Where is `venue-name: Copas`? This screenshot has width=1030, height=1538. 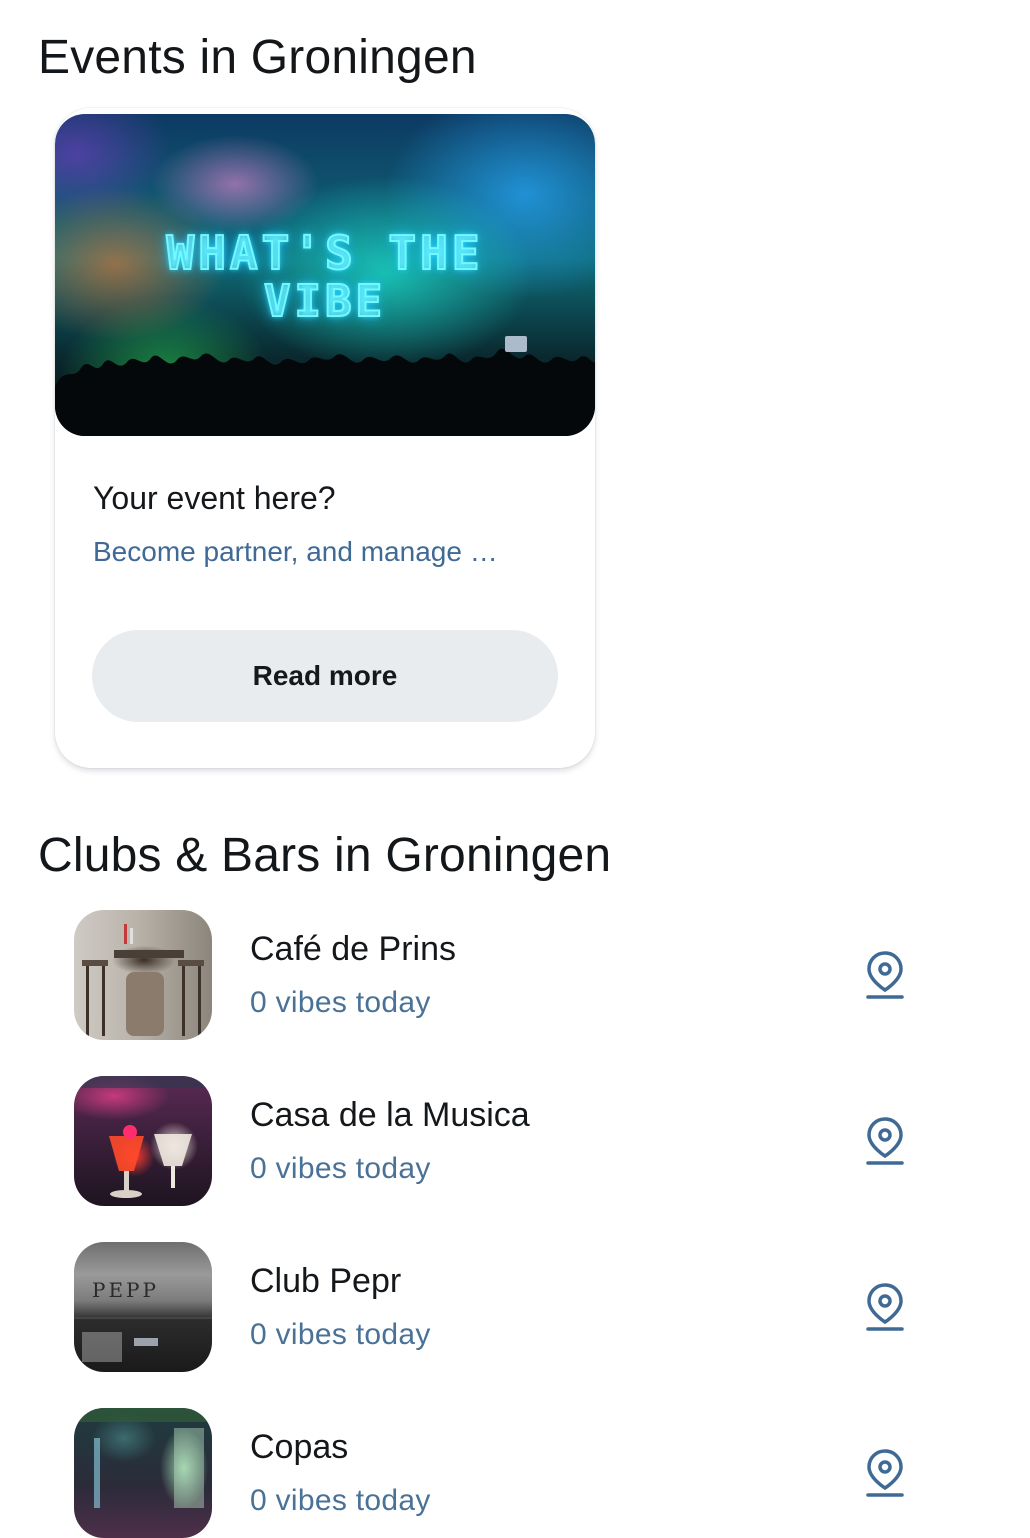 venue-name: Copas is located at coordinates (299, 1447).